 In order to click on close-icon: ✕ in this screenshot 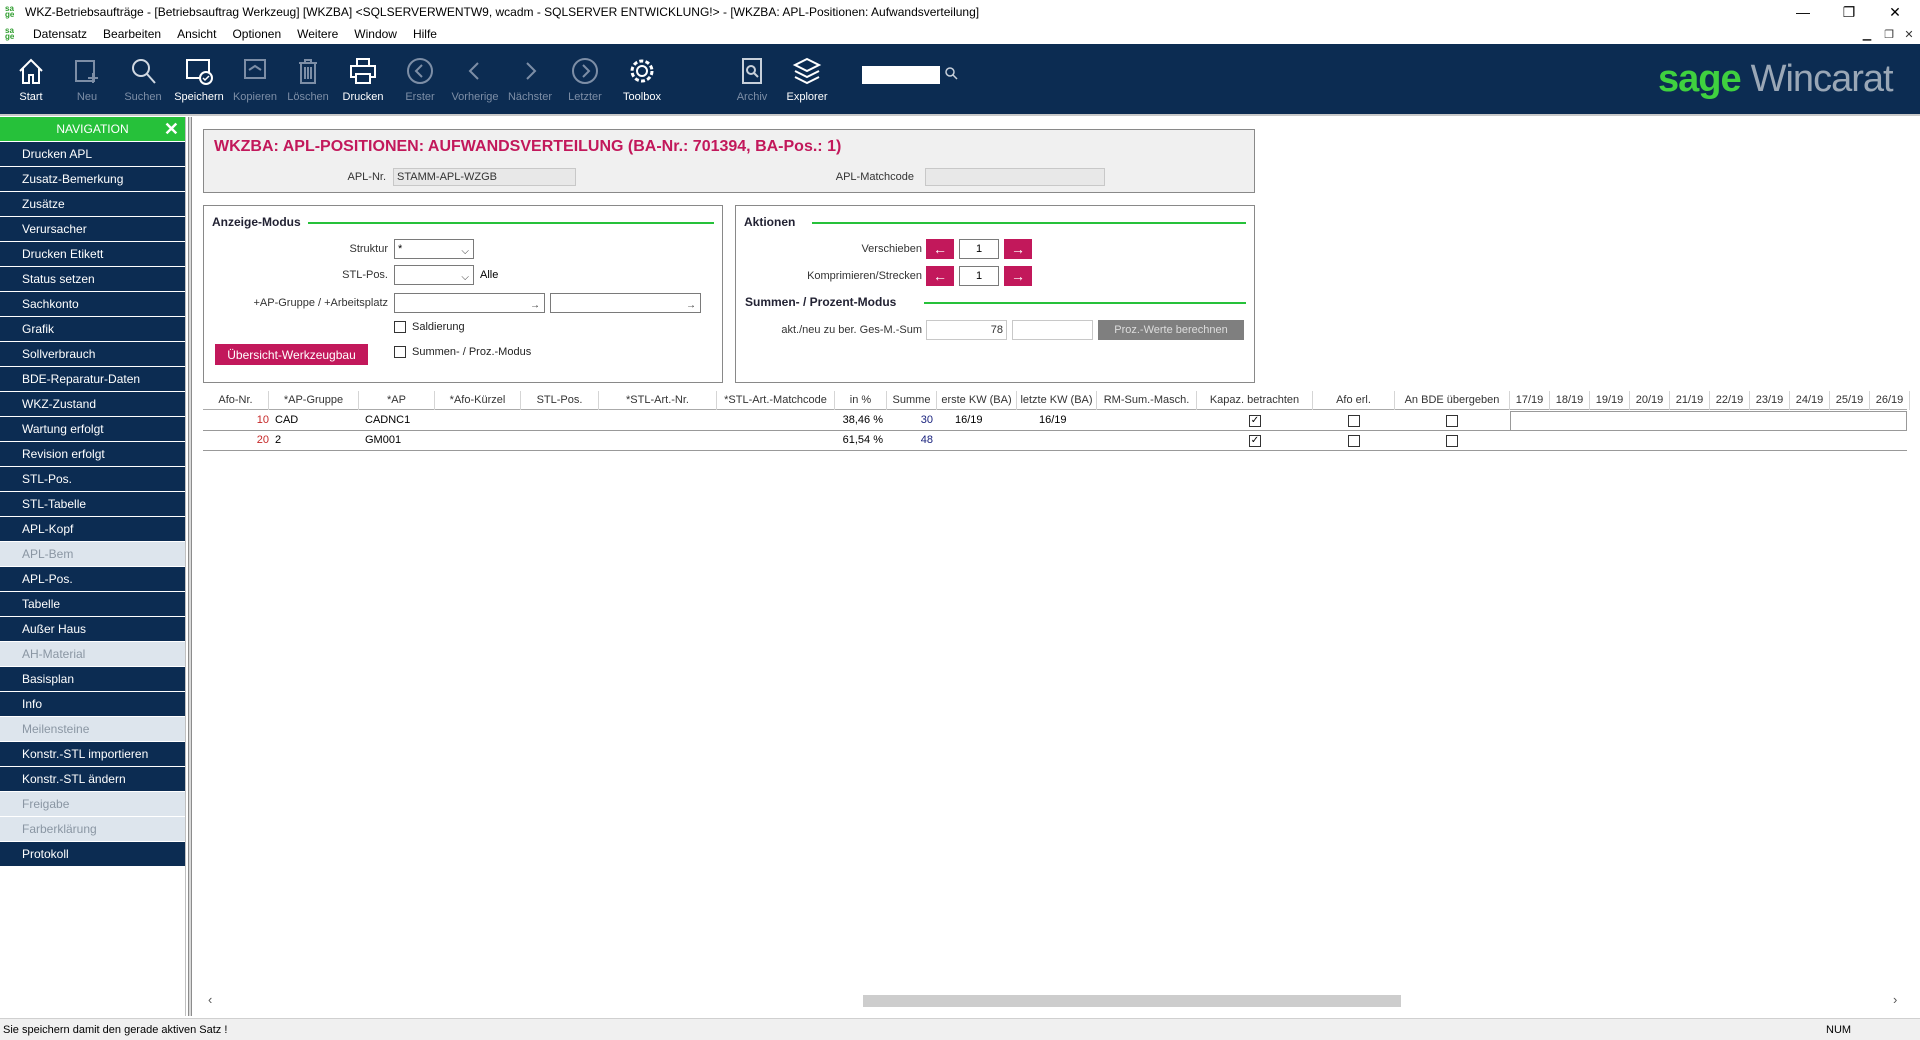, I will do `click(171, 129)`.